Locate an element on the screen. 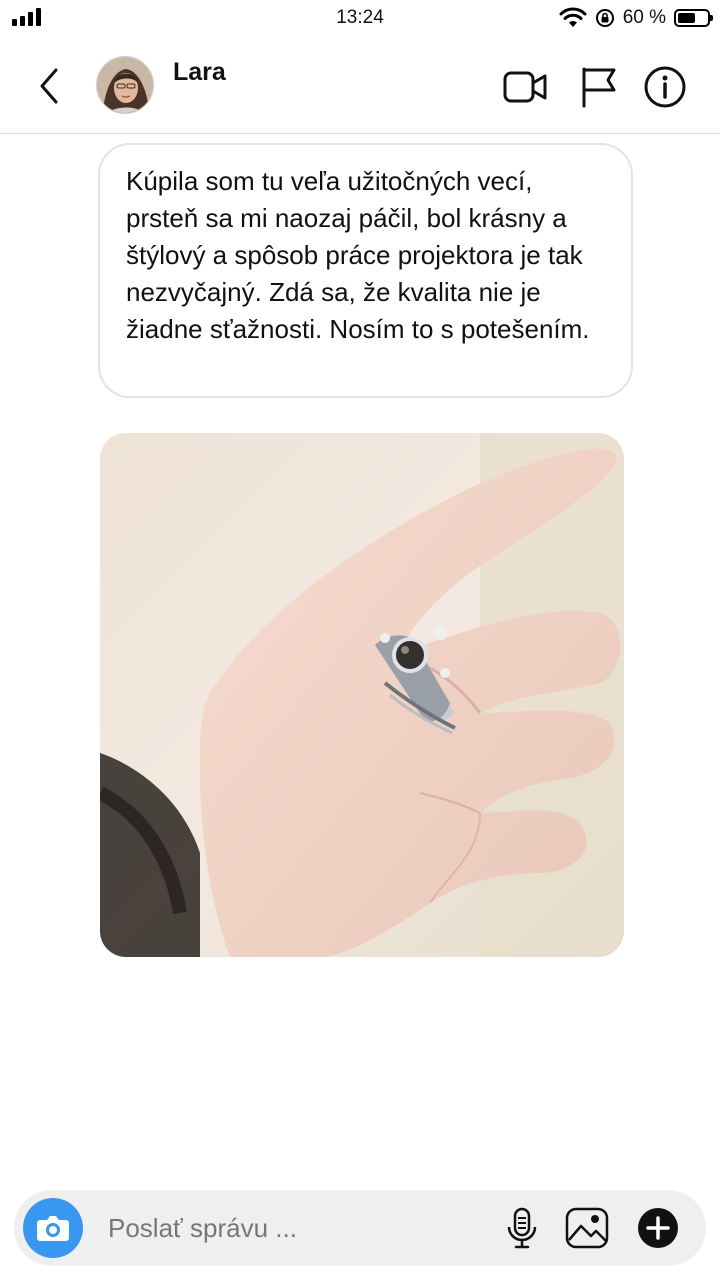  battery-percent: 60 % is located at coordinates (644, 17).